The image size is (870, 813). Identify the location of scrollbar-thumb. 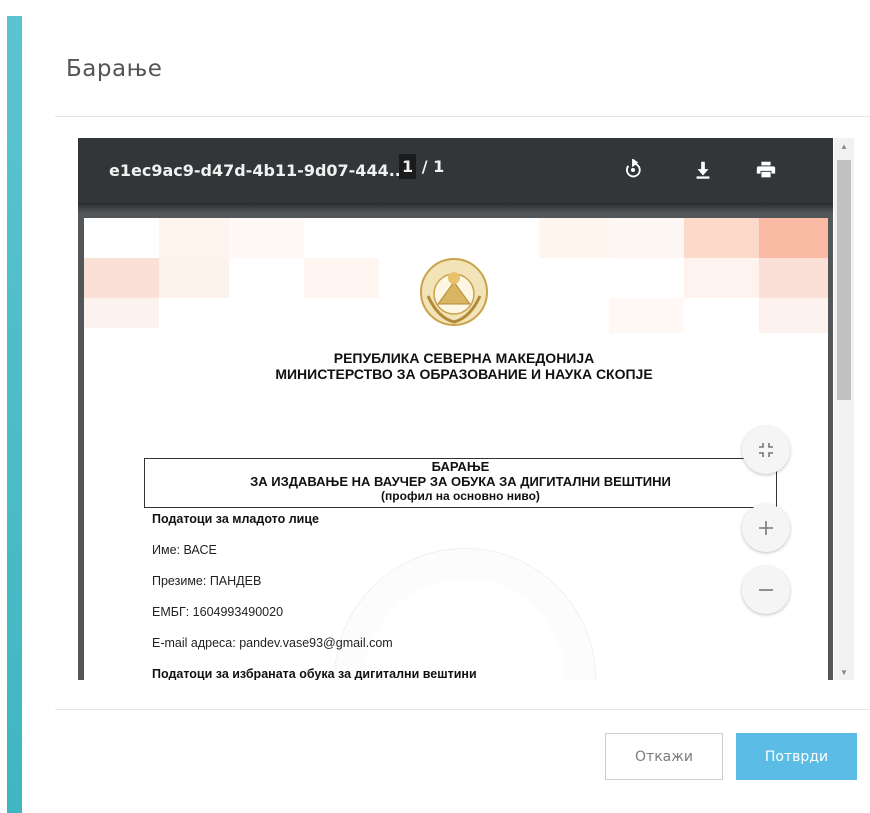
(844, 280).